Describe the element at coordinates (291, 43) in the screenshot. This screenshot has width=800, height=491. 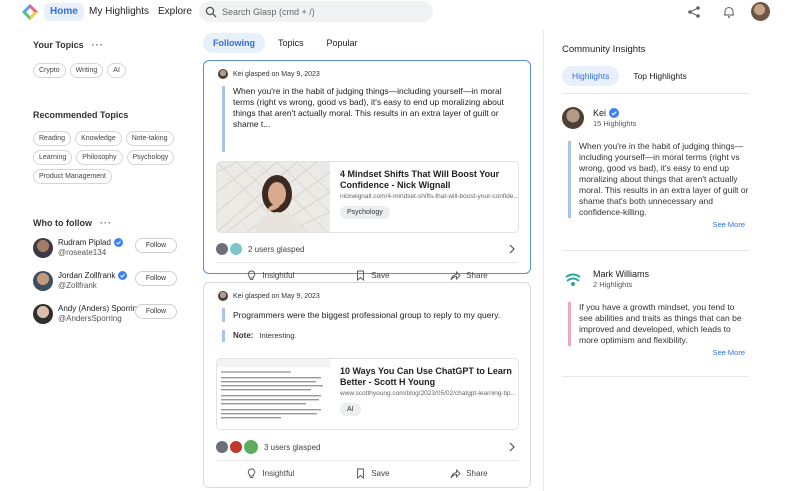
I see `tab-topics: Topics` at that location.